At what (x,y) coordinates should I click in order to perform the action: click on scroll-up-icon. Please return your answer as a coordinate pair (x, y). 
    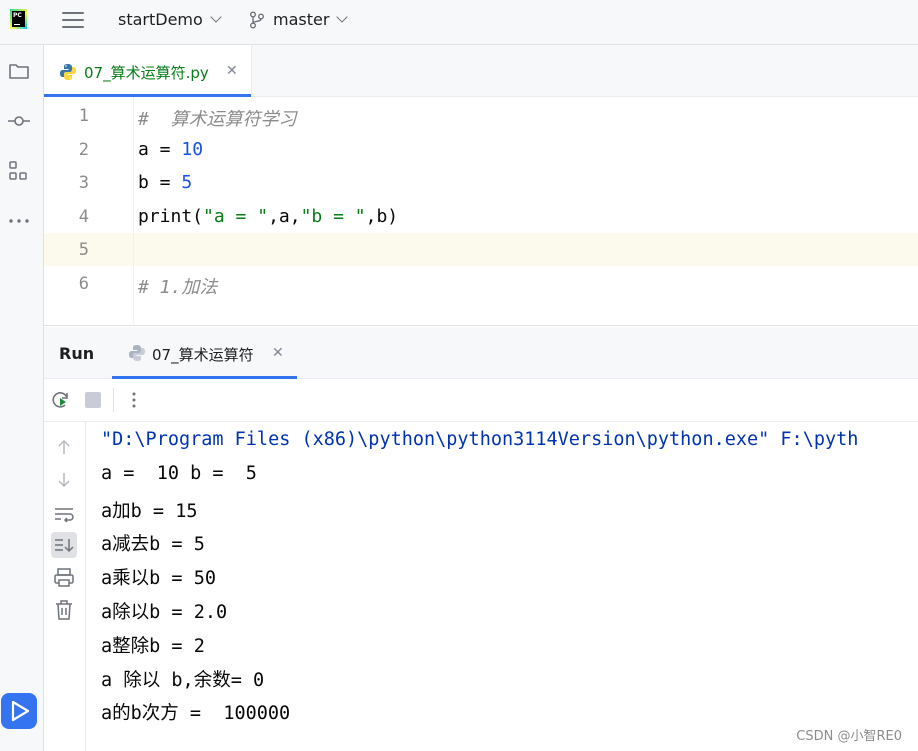
    Looking at the image, I should click on (64, 447).